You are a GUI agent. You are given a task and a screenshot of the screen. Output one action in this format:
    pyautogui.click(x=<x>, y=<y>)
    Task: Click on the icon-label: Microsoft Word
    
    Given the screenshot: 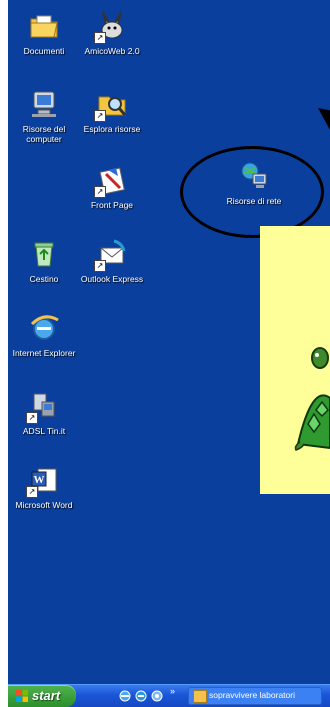 What is the action you would take?
    pyautogui.click(x=44, y=505)
    